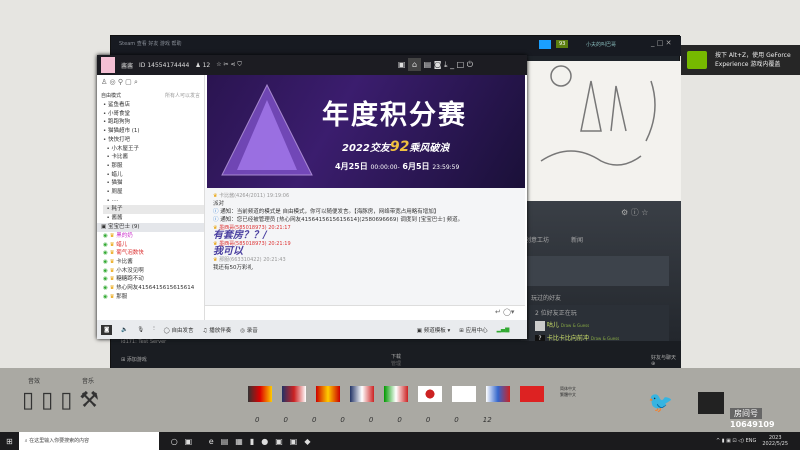 The height and width of the screenshot is (450, 800). Describe the element at coordinates (553, 325) in the screenshot. I see `friend-name: 咕儿` at that location.